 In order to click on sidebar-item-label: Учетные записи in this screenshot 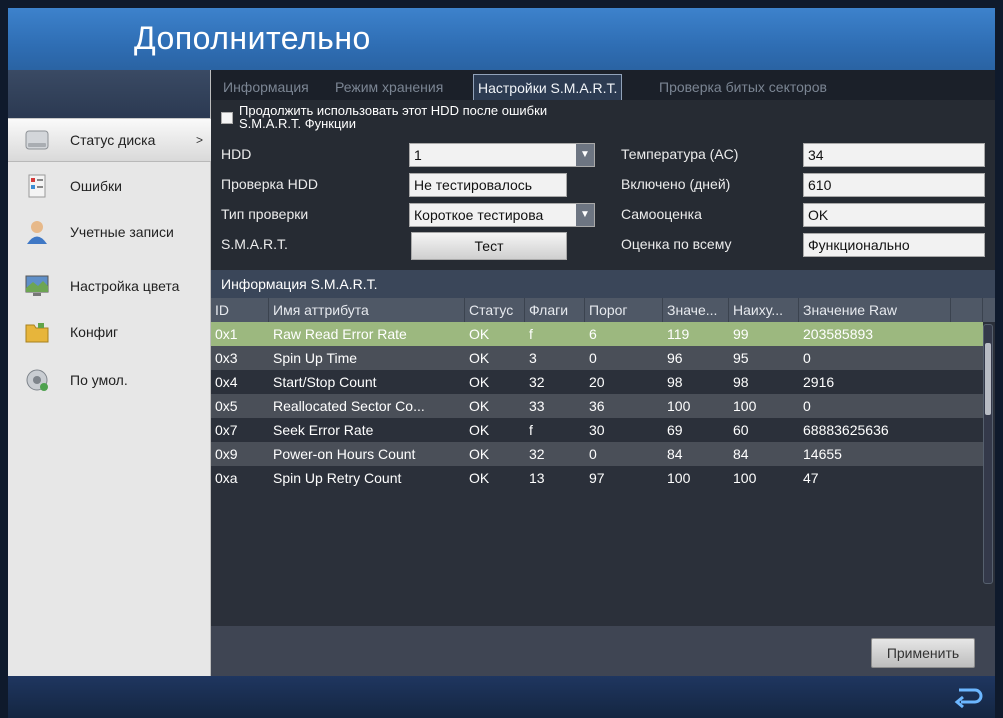, I will do `click(122, 232)`.